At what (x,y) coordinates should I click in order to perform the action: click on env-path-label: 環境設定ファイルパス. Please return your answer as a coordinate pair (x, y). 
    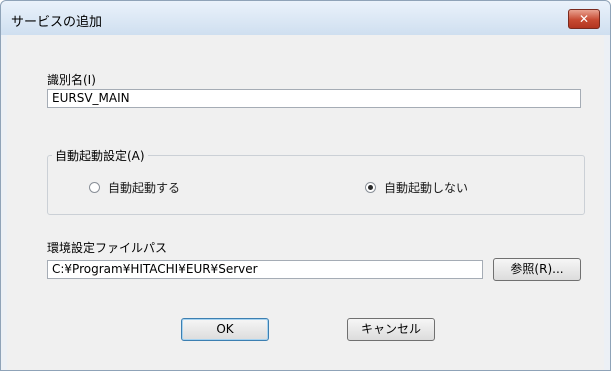
    Looking at the image, I should click on (107, 248).